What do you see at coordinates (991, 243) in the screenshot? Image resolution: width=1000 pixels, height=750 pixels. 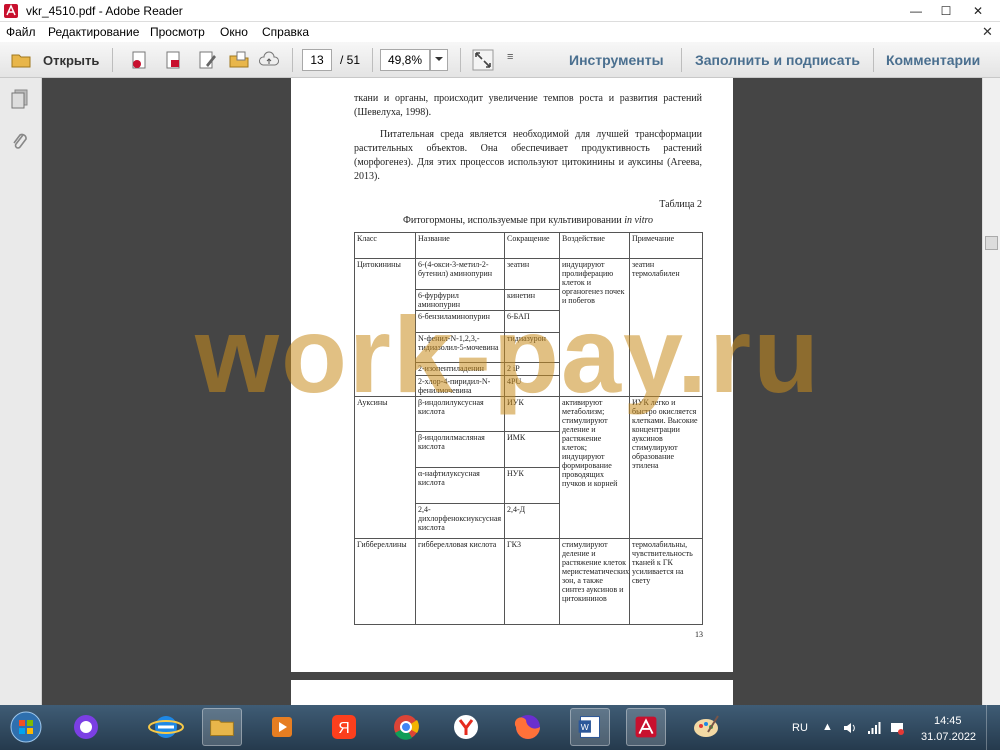 I see `scrollbar-thumb` at bounding box center [991, 243].